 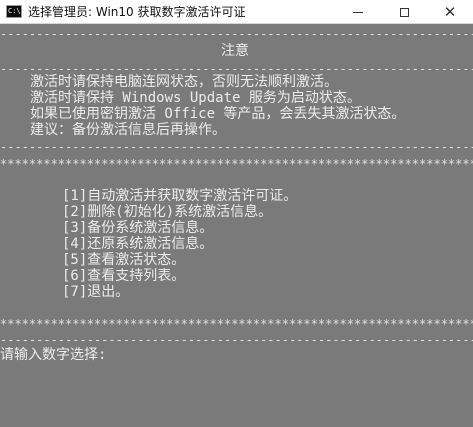 I want to click on menu-option-4: [4]还原系统激活信息。, so click(x=138, y=244).